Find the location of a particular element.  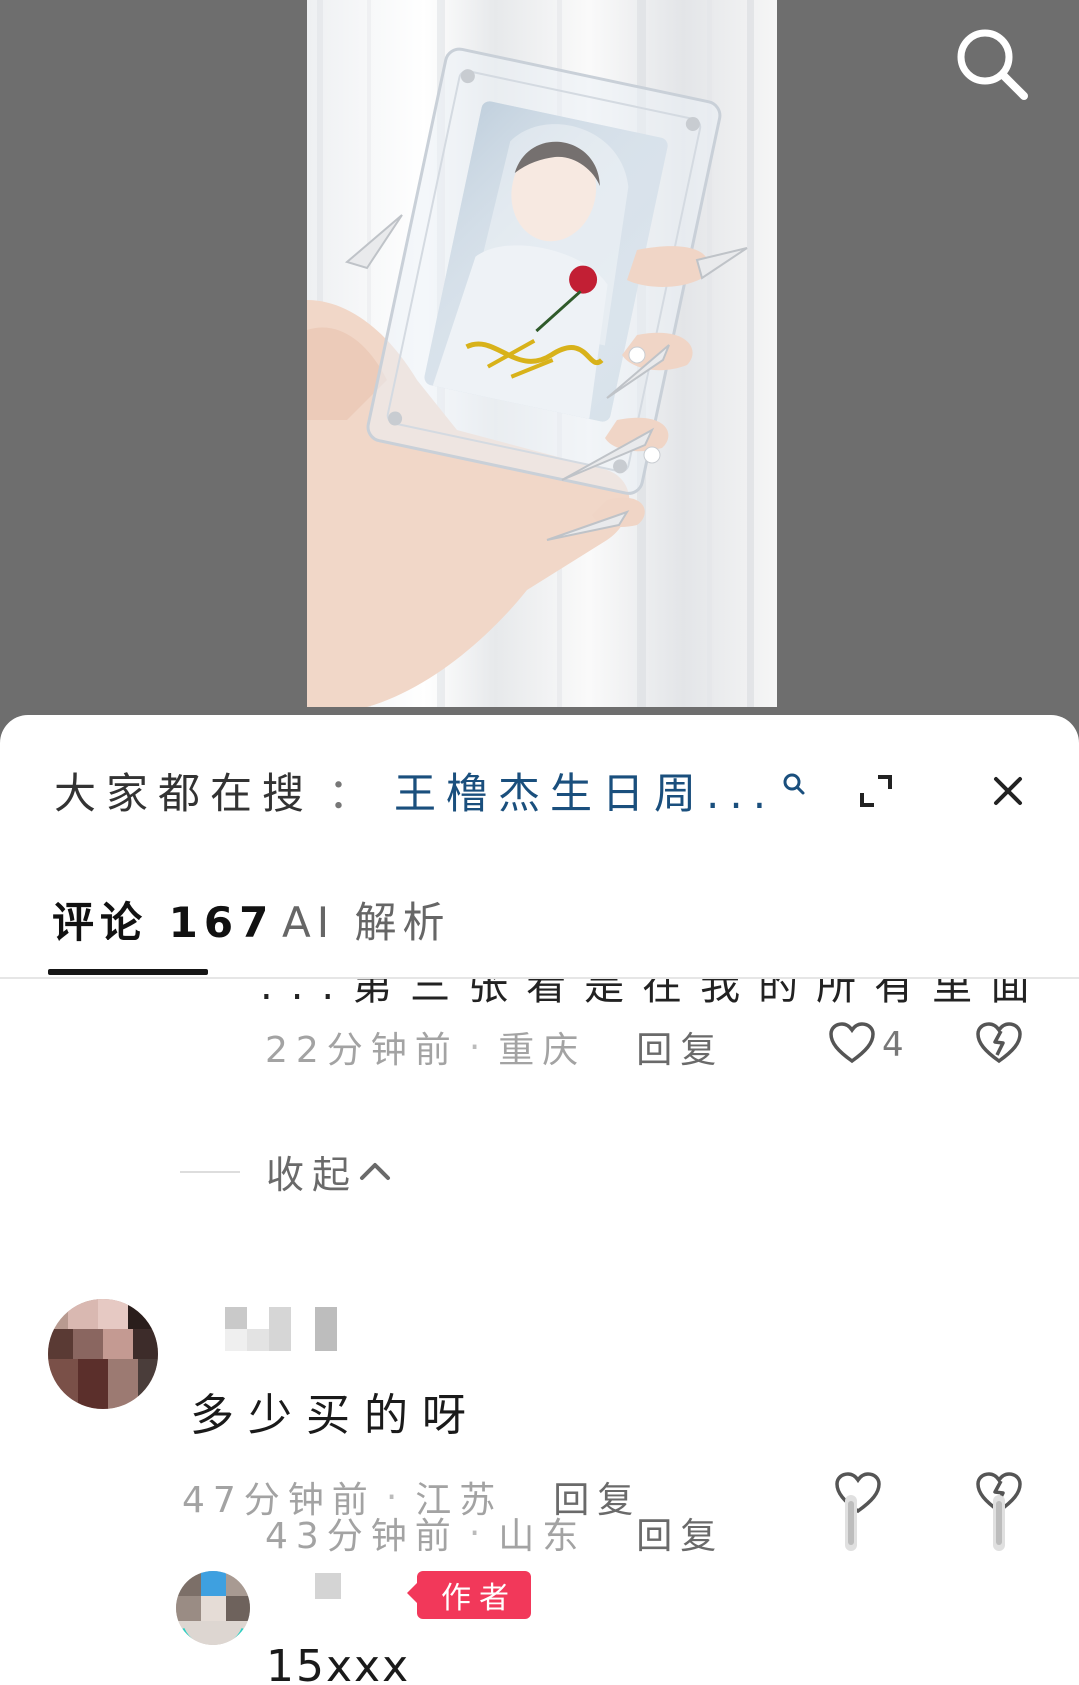

avatar is located at coordinates (103, 1354).